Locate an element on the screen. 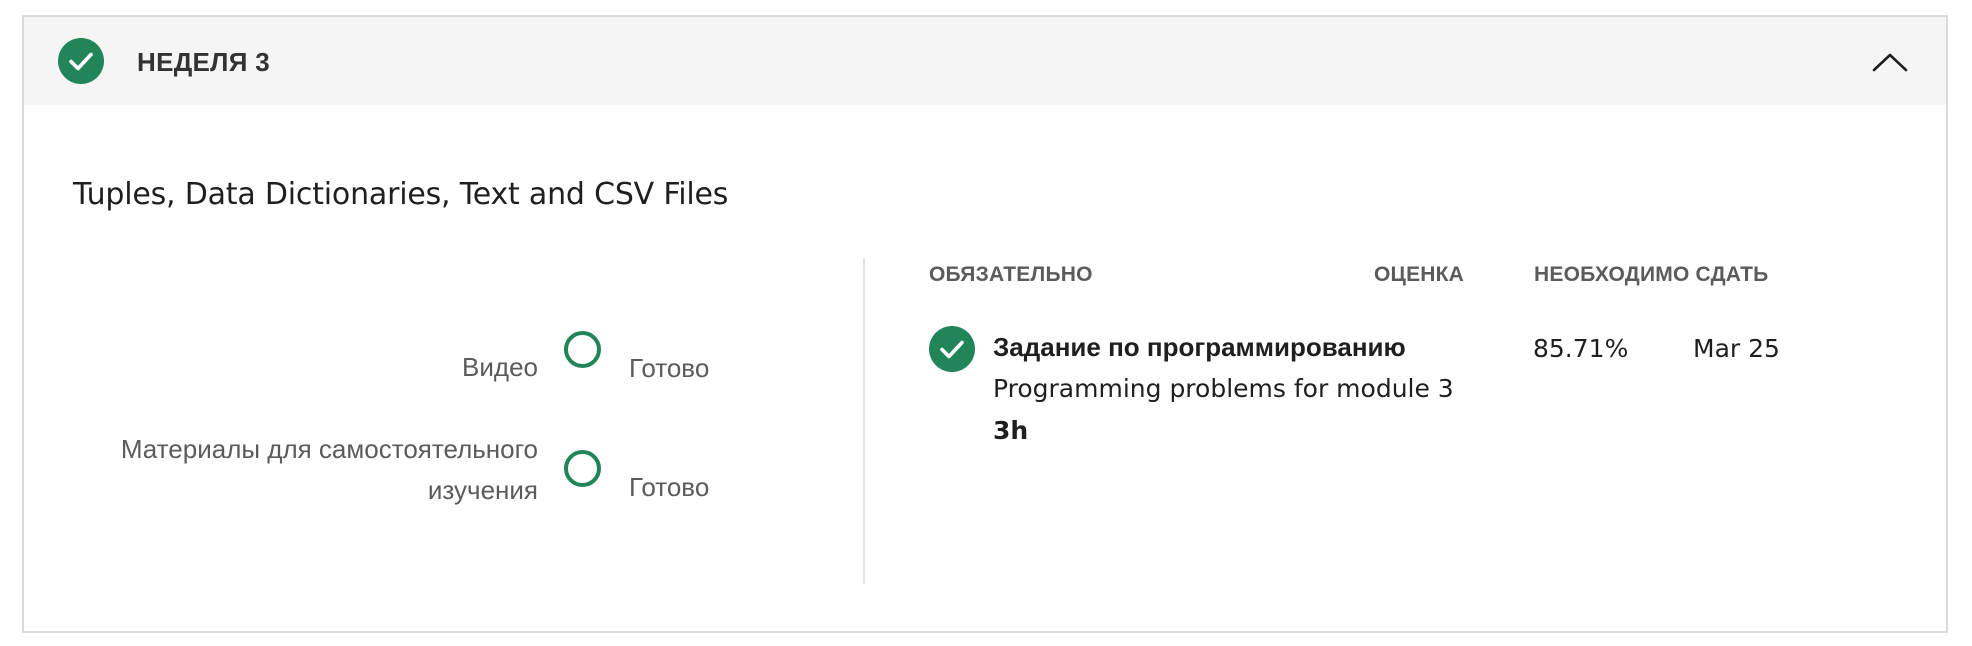 Image resolution: width=1972 pixels, height=646 pixels. assignment-complete-check-icon is located at coordinates (952, 349).